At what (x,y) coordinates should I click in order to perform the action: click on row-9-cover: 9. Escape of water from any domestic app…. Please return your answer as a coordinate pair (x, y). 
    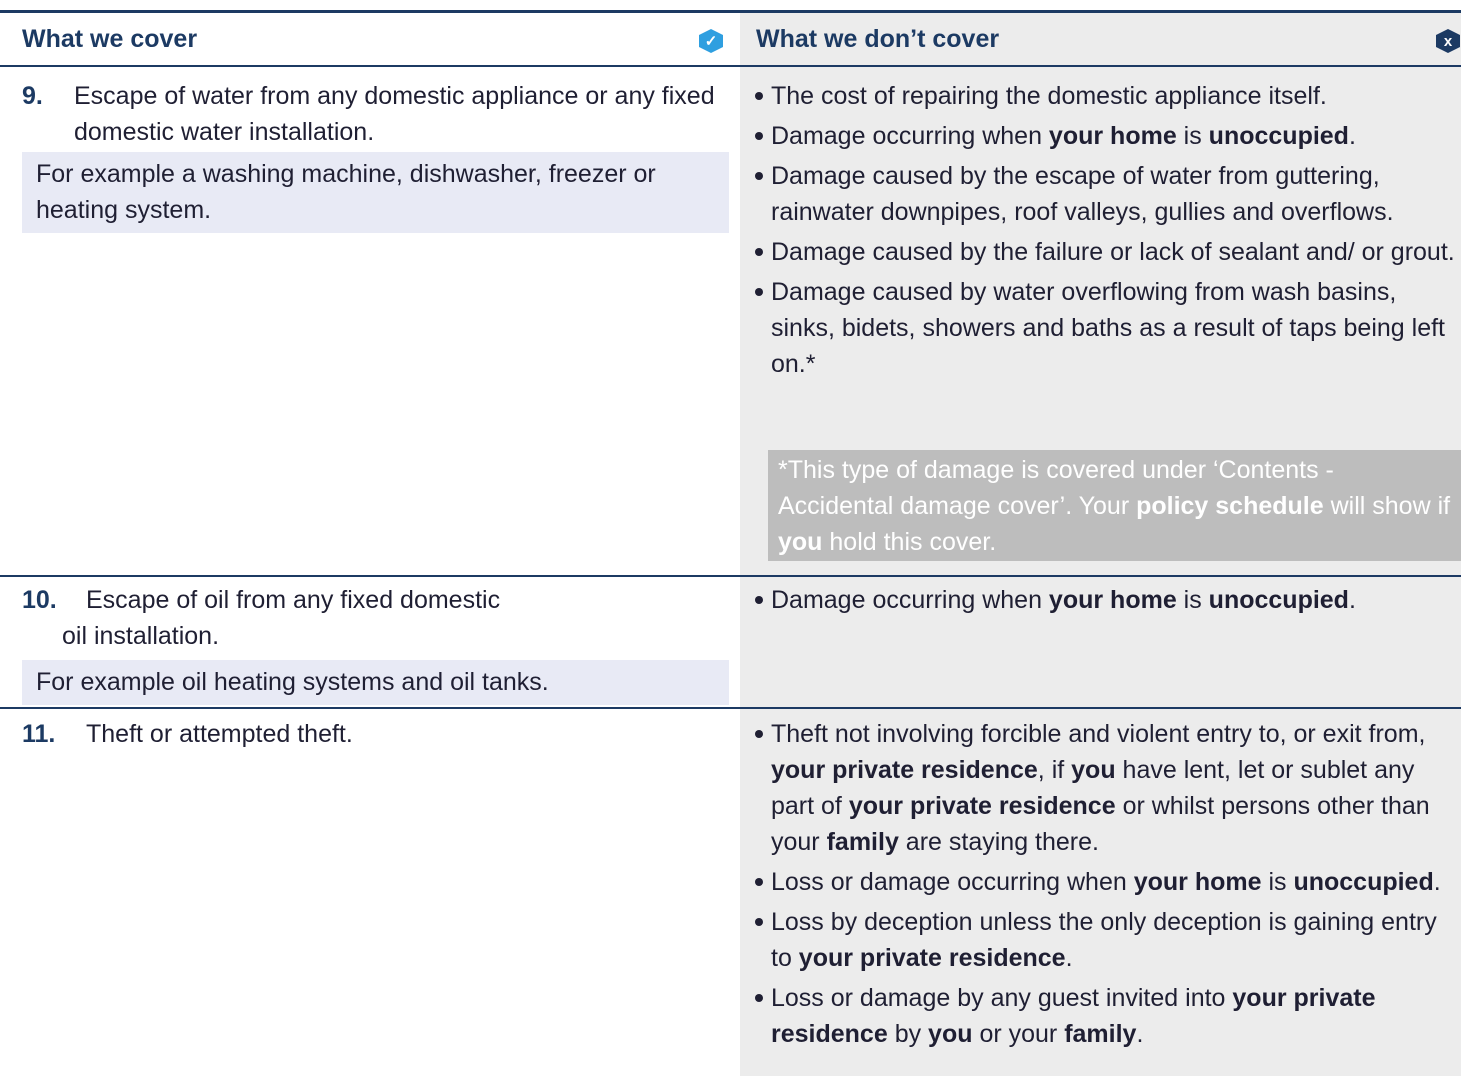
    Looking at the image, I should click on (372, 114).